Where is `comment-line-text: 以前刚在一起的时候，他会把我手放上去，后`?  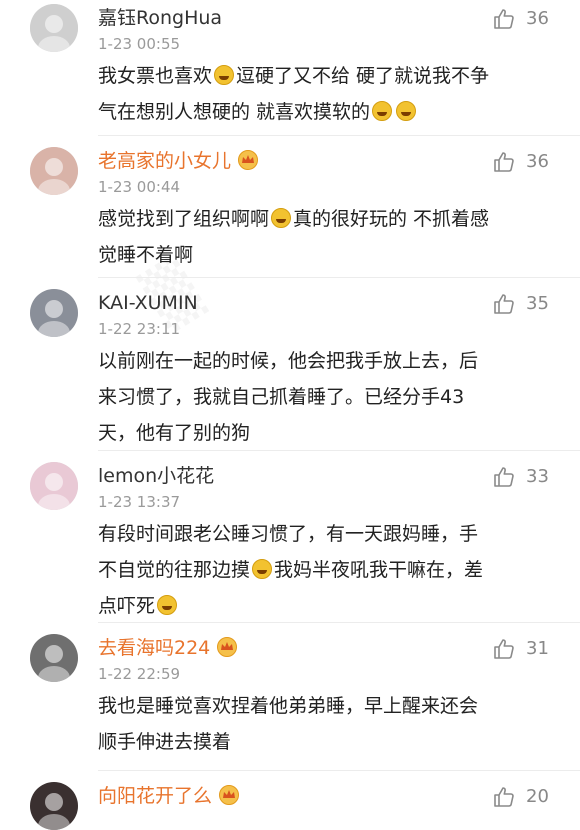 comment-line-text: 以前刚在一起的时候，他会把我手放上去，后 is located at coordinates (288, 361).